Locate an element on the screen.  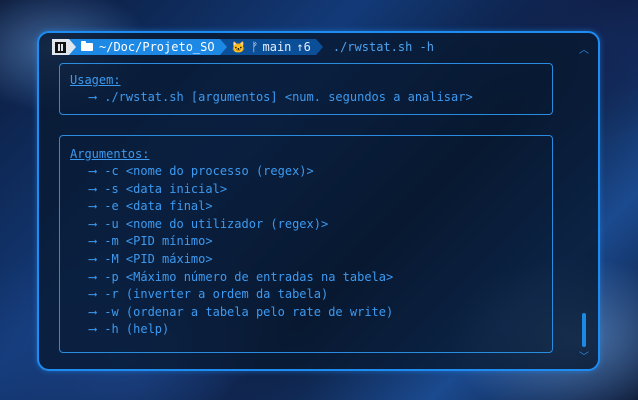
arguments-title: Argumentos: is located at coordinates (110, 154).